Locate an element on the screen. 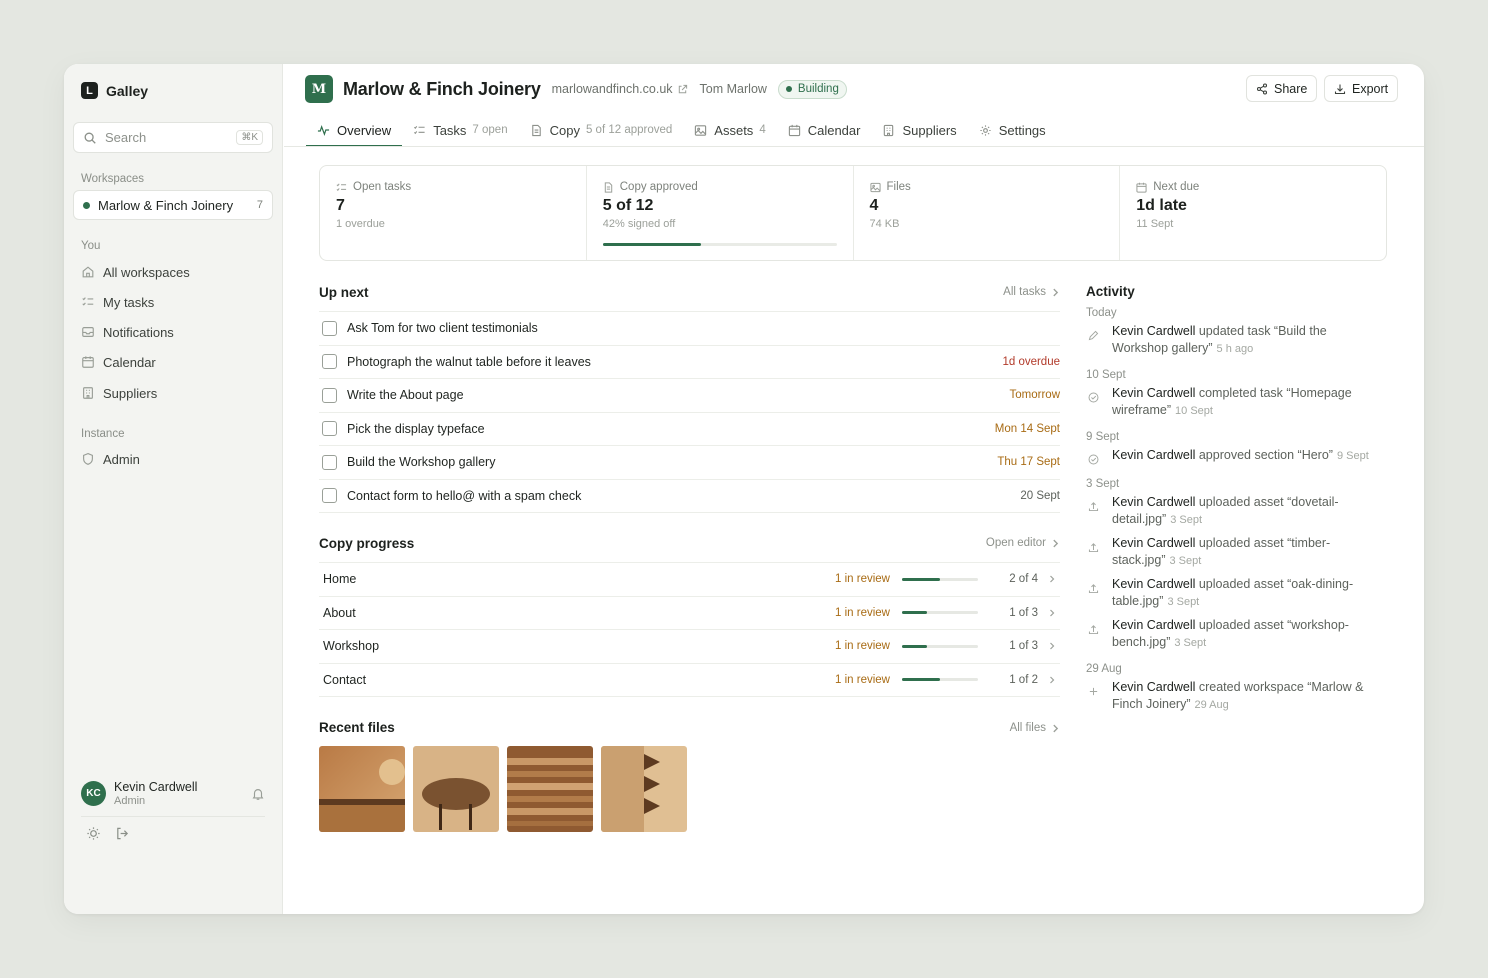 The height and width of the screenshot is (978, 1488). task-row: Pick the display typeface Mon 14 Sept is located at coordinates (689, 428).